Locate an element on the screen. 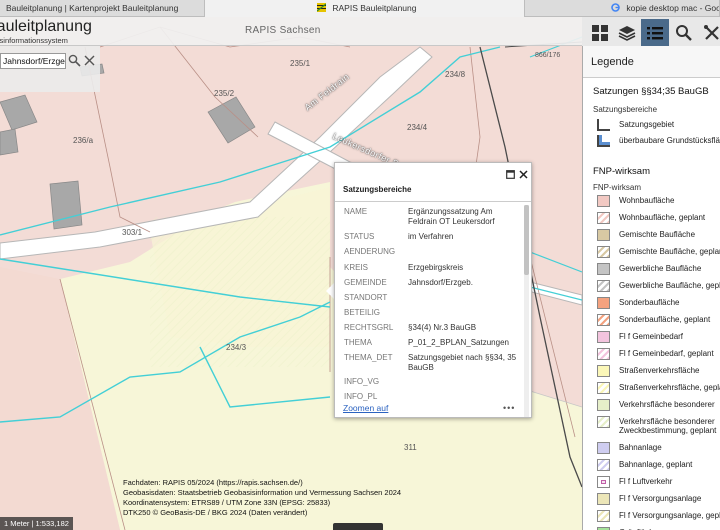  tools-icon is located at coordinates (709, 33).